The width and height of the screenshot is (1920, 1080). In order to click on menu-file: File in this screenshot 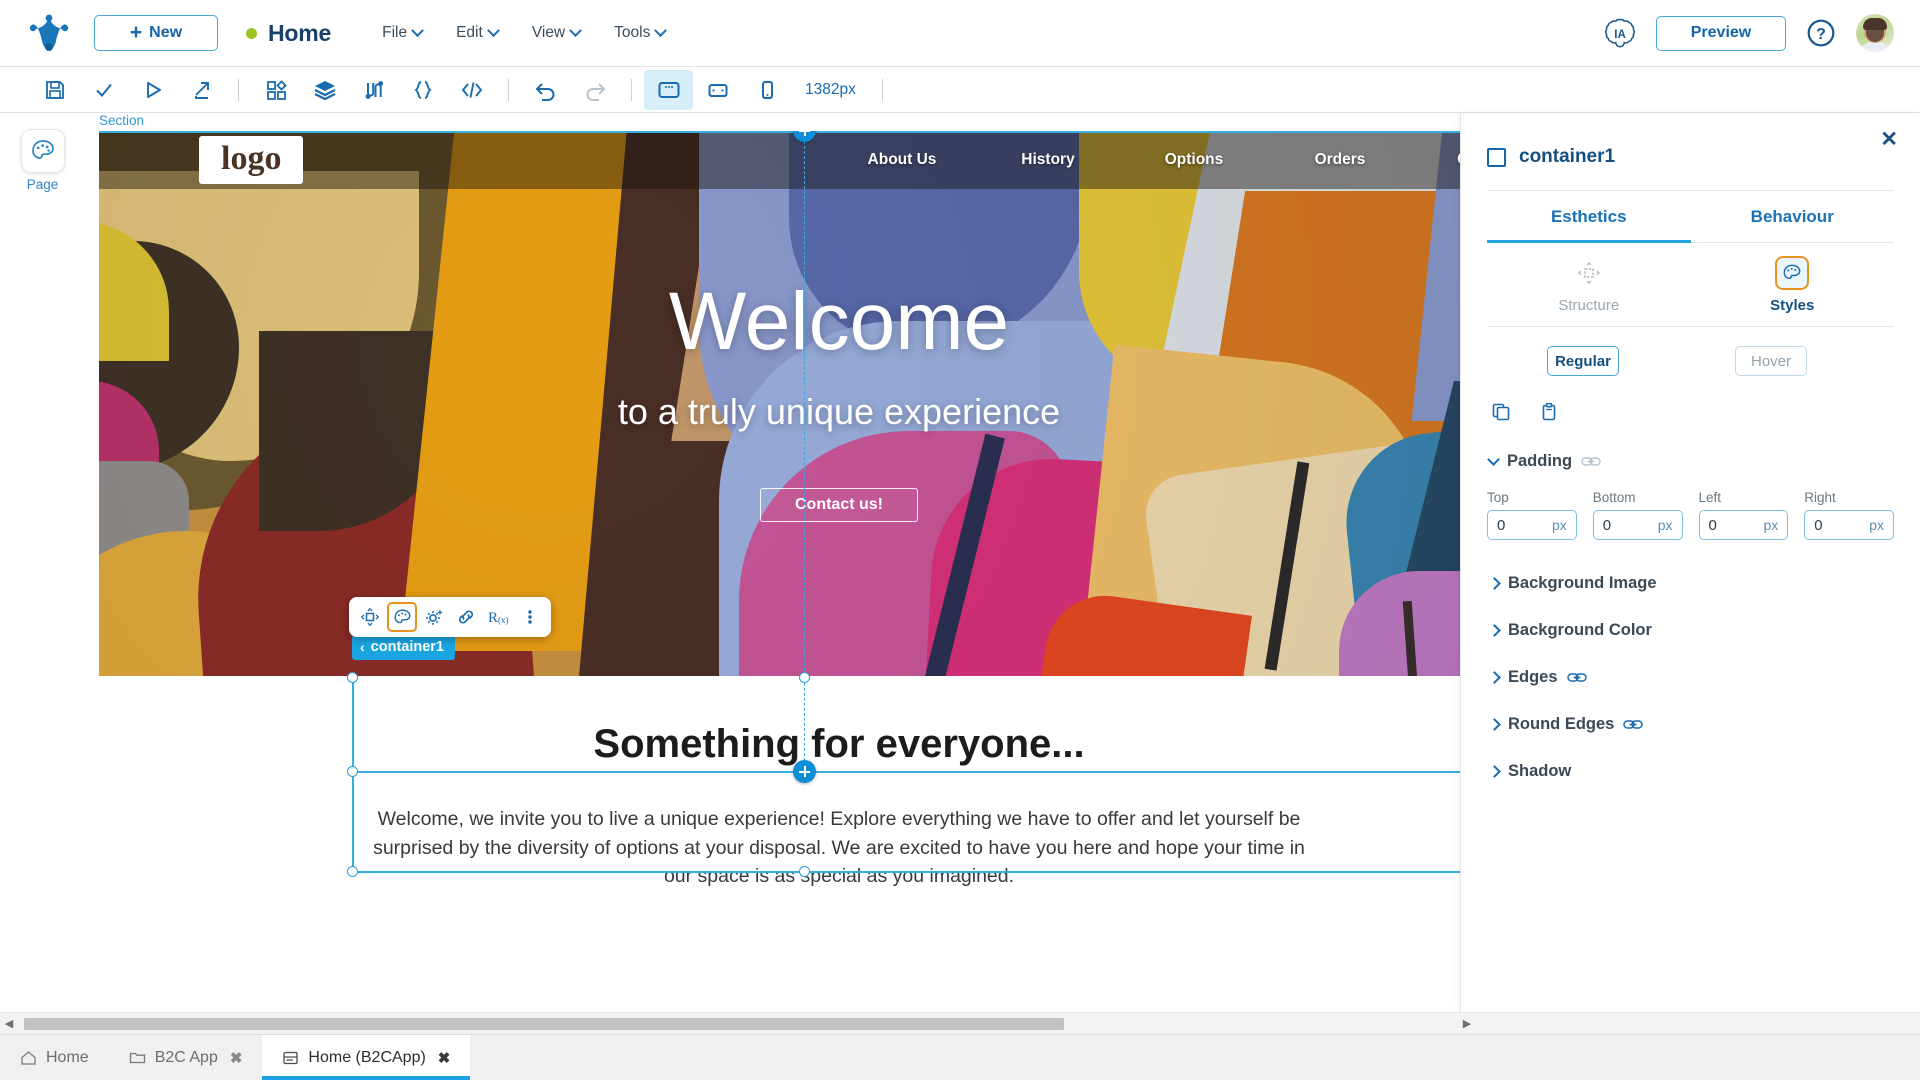, I will do `click(402, 33)`.